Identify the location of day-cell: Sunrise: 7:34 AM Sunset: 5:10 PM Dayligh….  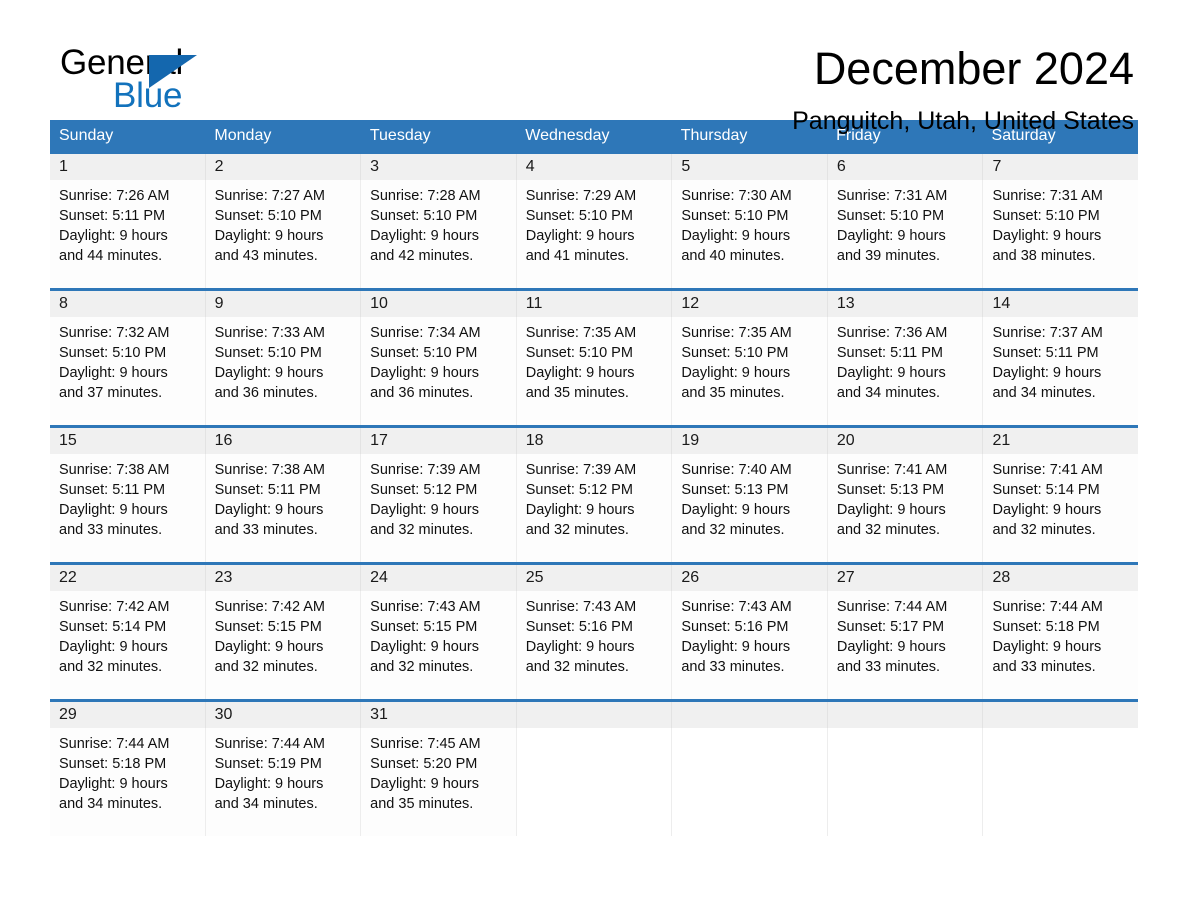
(438, 371).